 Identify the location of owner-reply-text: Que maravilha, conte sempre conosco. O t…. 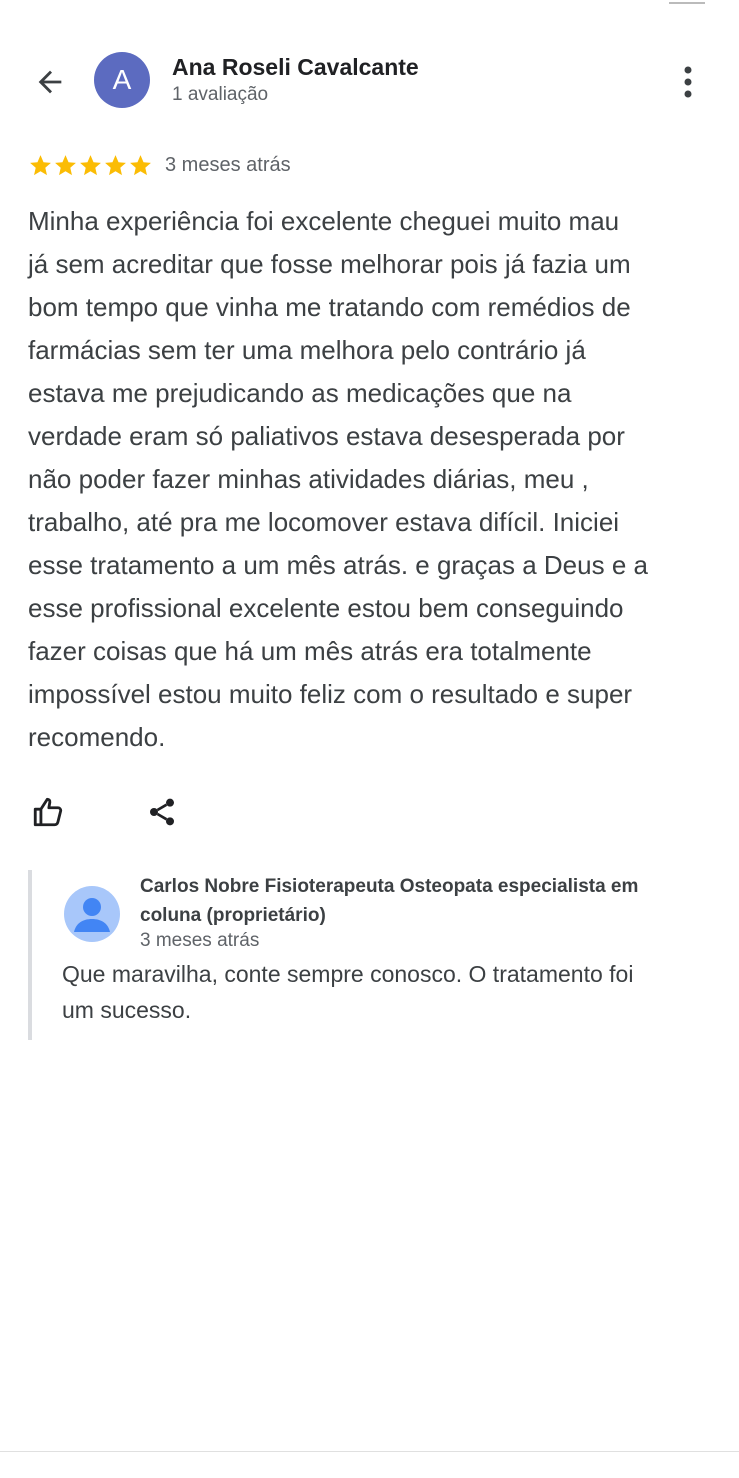
(387, 992).